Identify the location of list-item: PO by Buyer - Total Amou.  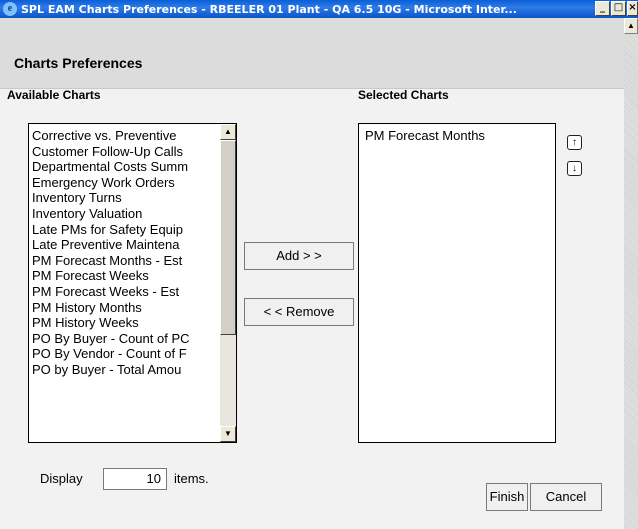
(132, 370).